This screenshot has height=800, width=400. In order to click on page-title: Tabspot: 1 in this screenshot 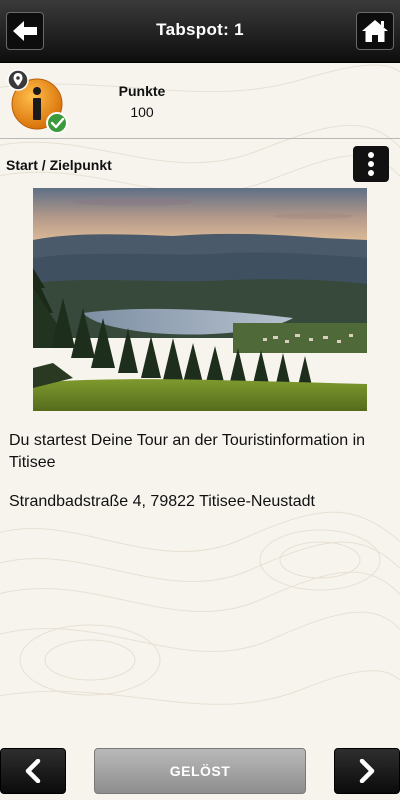, I will do `click(200, 30)`.